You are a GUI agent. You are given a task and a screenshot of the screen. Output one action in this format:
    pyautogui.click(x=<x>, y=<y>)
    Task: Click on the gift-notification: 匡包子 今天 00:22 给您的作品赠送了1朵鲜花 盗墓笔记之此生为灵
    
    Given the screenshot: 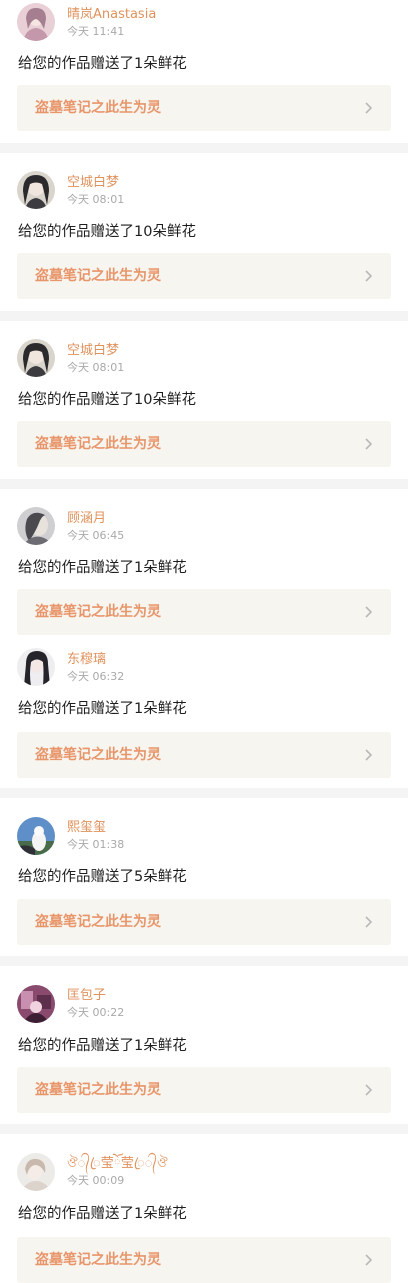 What is the action you would take?
    pyautogui.click(x=204, y=1045)
    